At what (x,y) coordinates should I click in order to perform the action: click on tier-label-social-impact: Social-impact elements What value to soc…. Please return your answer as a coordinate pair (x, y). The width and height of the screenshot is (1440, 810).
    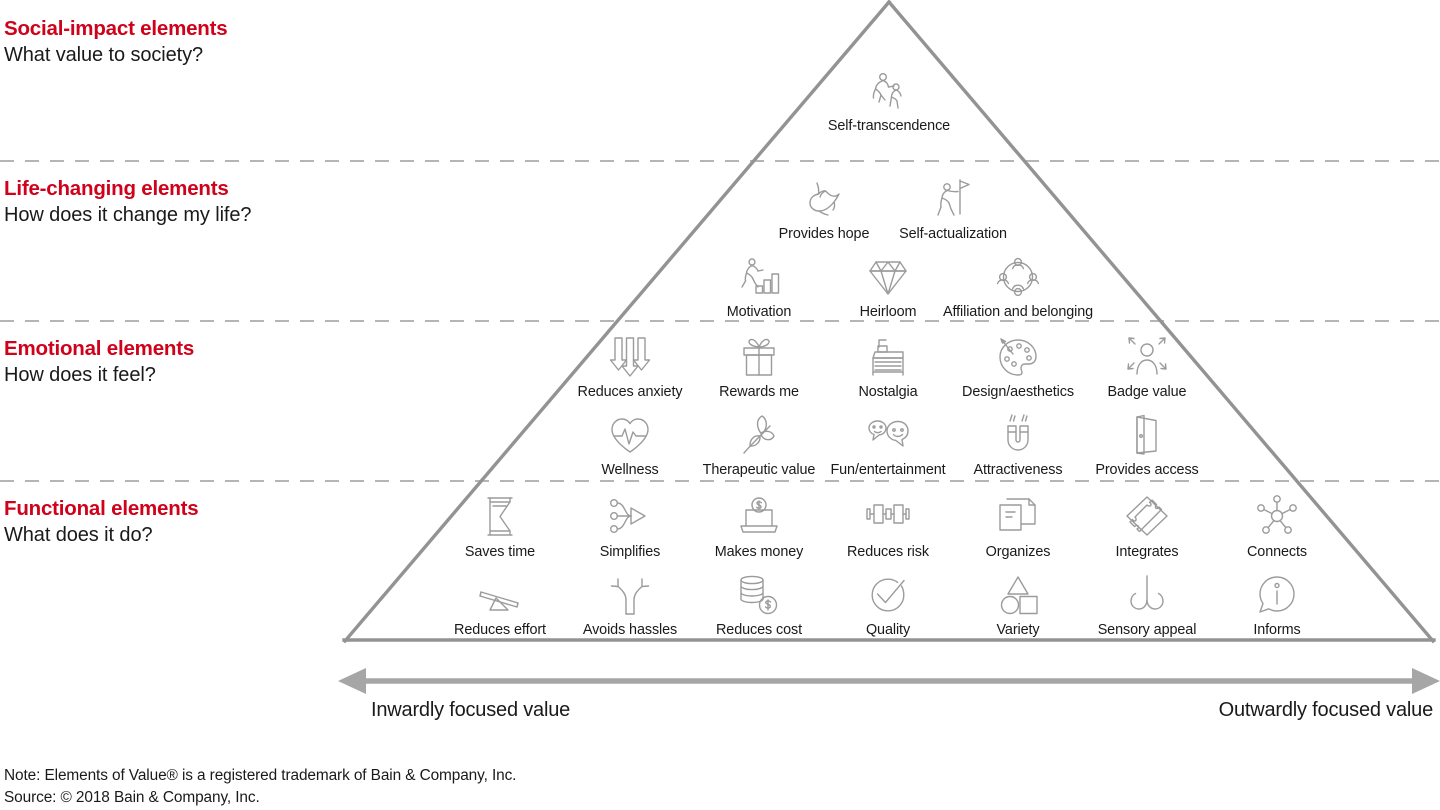
    Looking at the image, I should click on (116, 42).